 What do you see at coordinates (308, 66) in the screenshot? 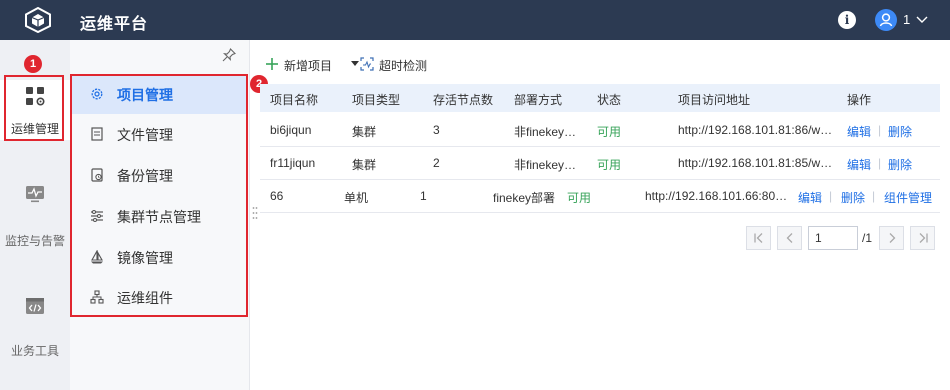
I see `add-project-label: 新增项目` at bounding box center [308, 66].